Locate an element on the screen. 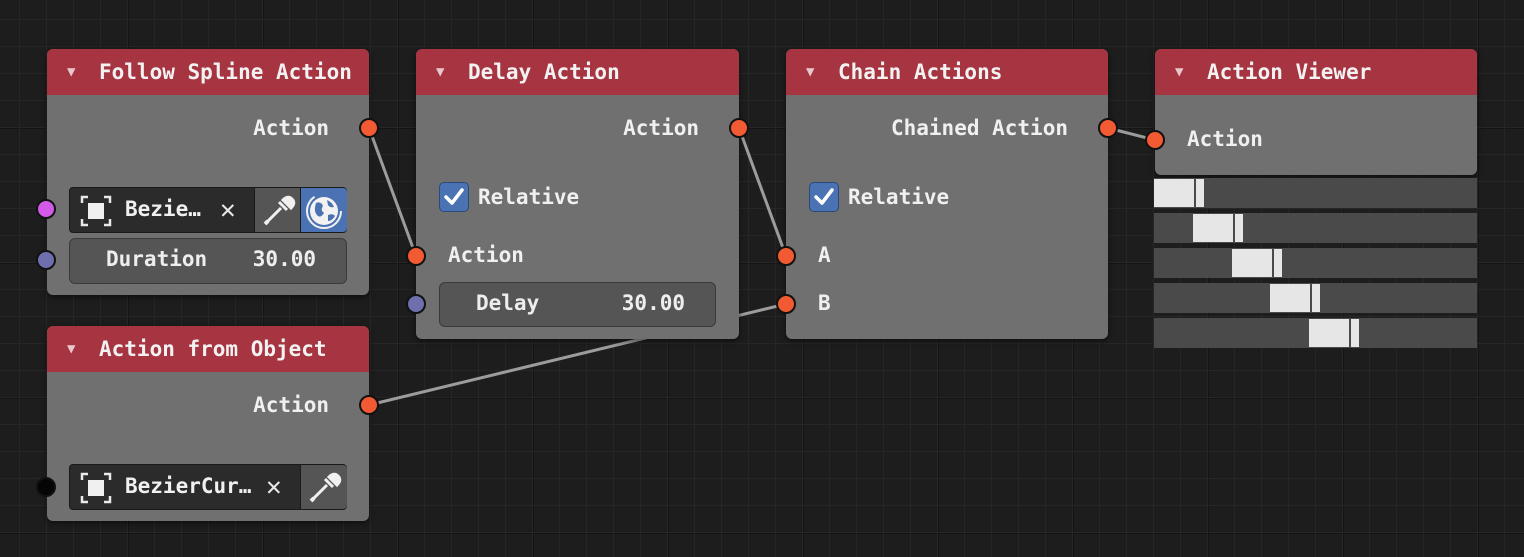 The height and width of the screenshot is (557, 1524). object-picker: Bezie… ✕ is located at coordinates (208, 210).